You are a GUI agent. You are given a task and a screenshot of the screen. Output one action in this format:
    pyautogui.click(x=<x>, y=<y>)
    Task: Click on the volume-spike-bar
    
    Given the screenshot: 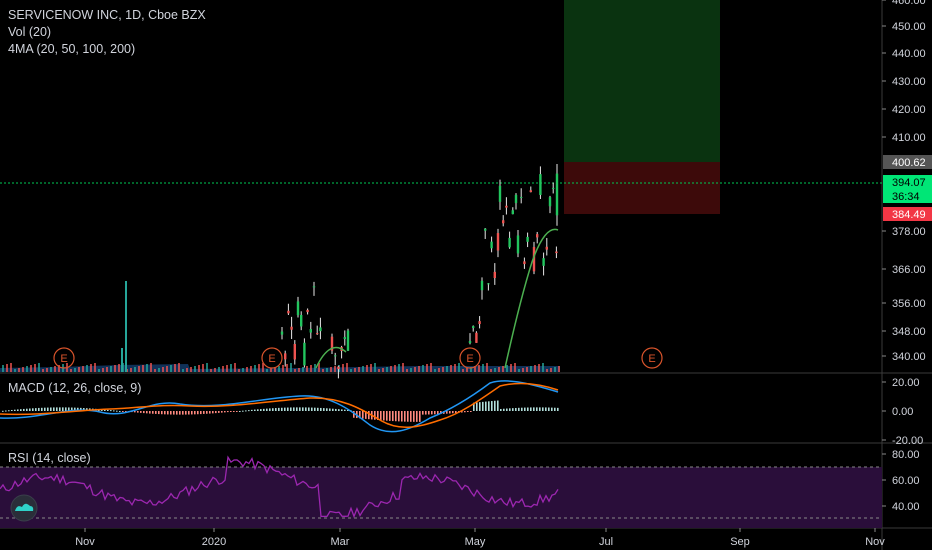 What is the action you would take?
    pyautogui.click(x=126, y=326)
    